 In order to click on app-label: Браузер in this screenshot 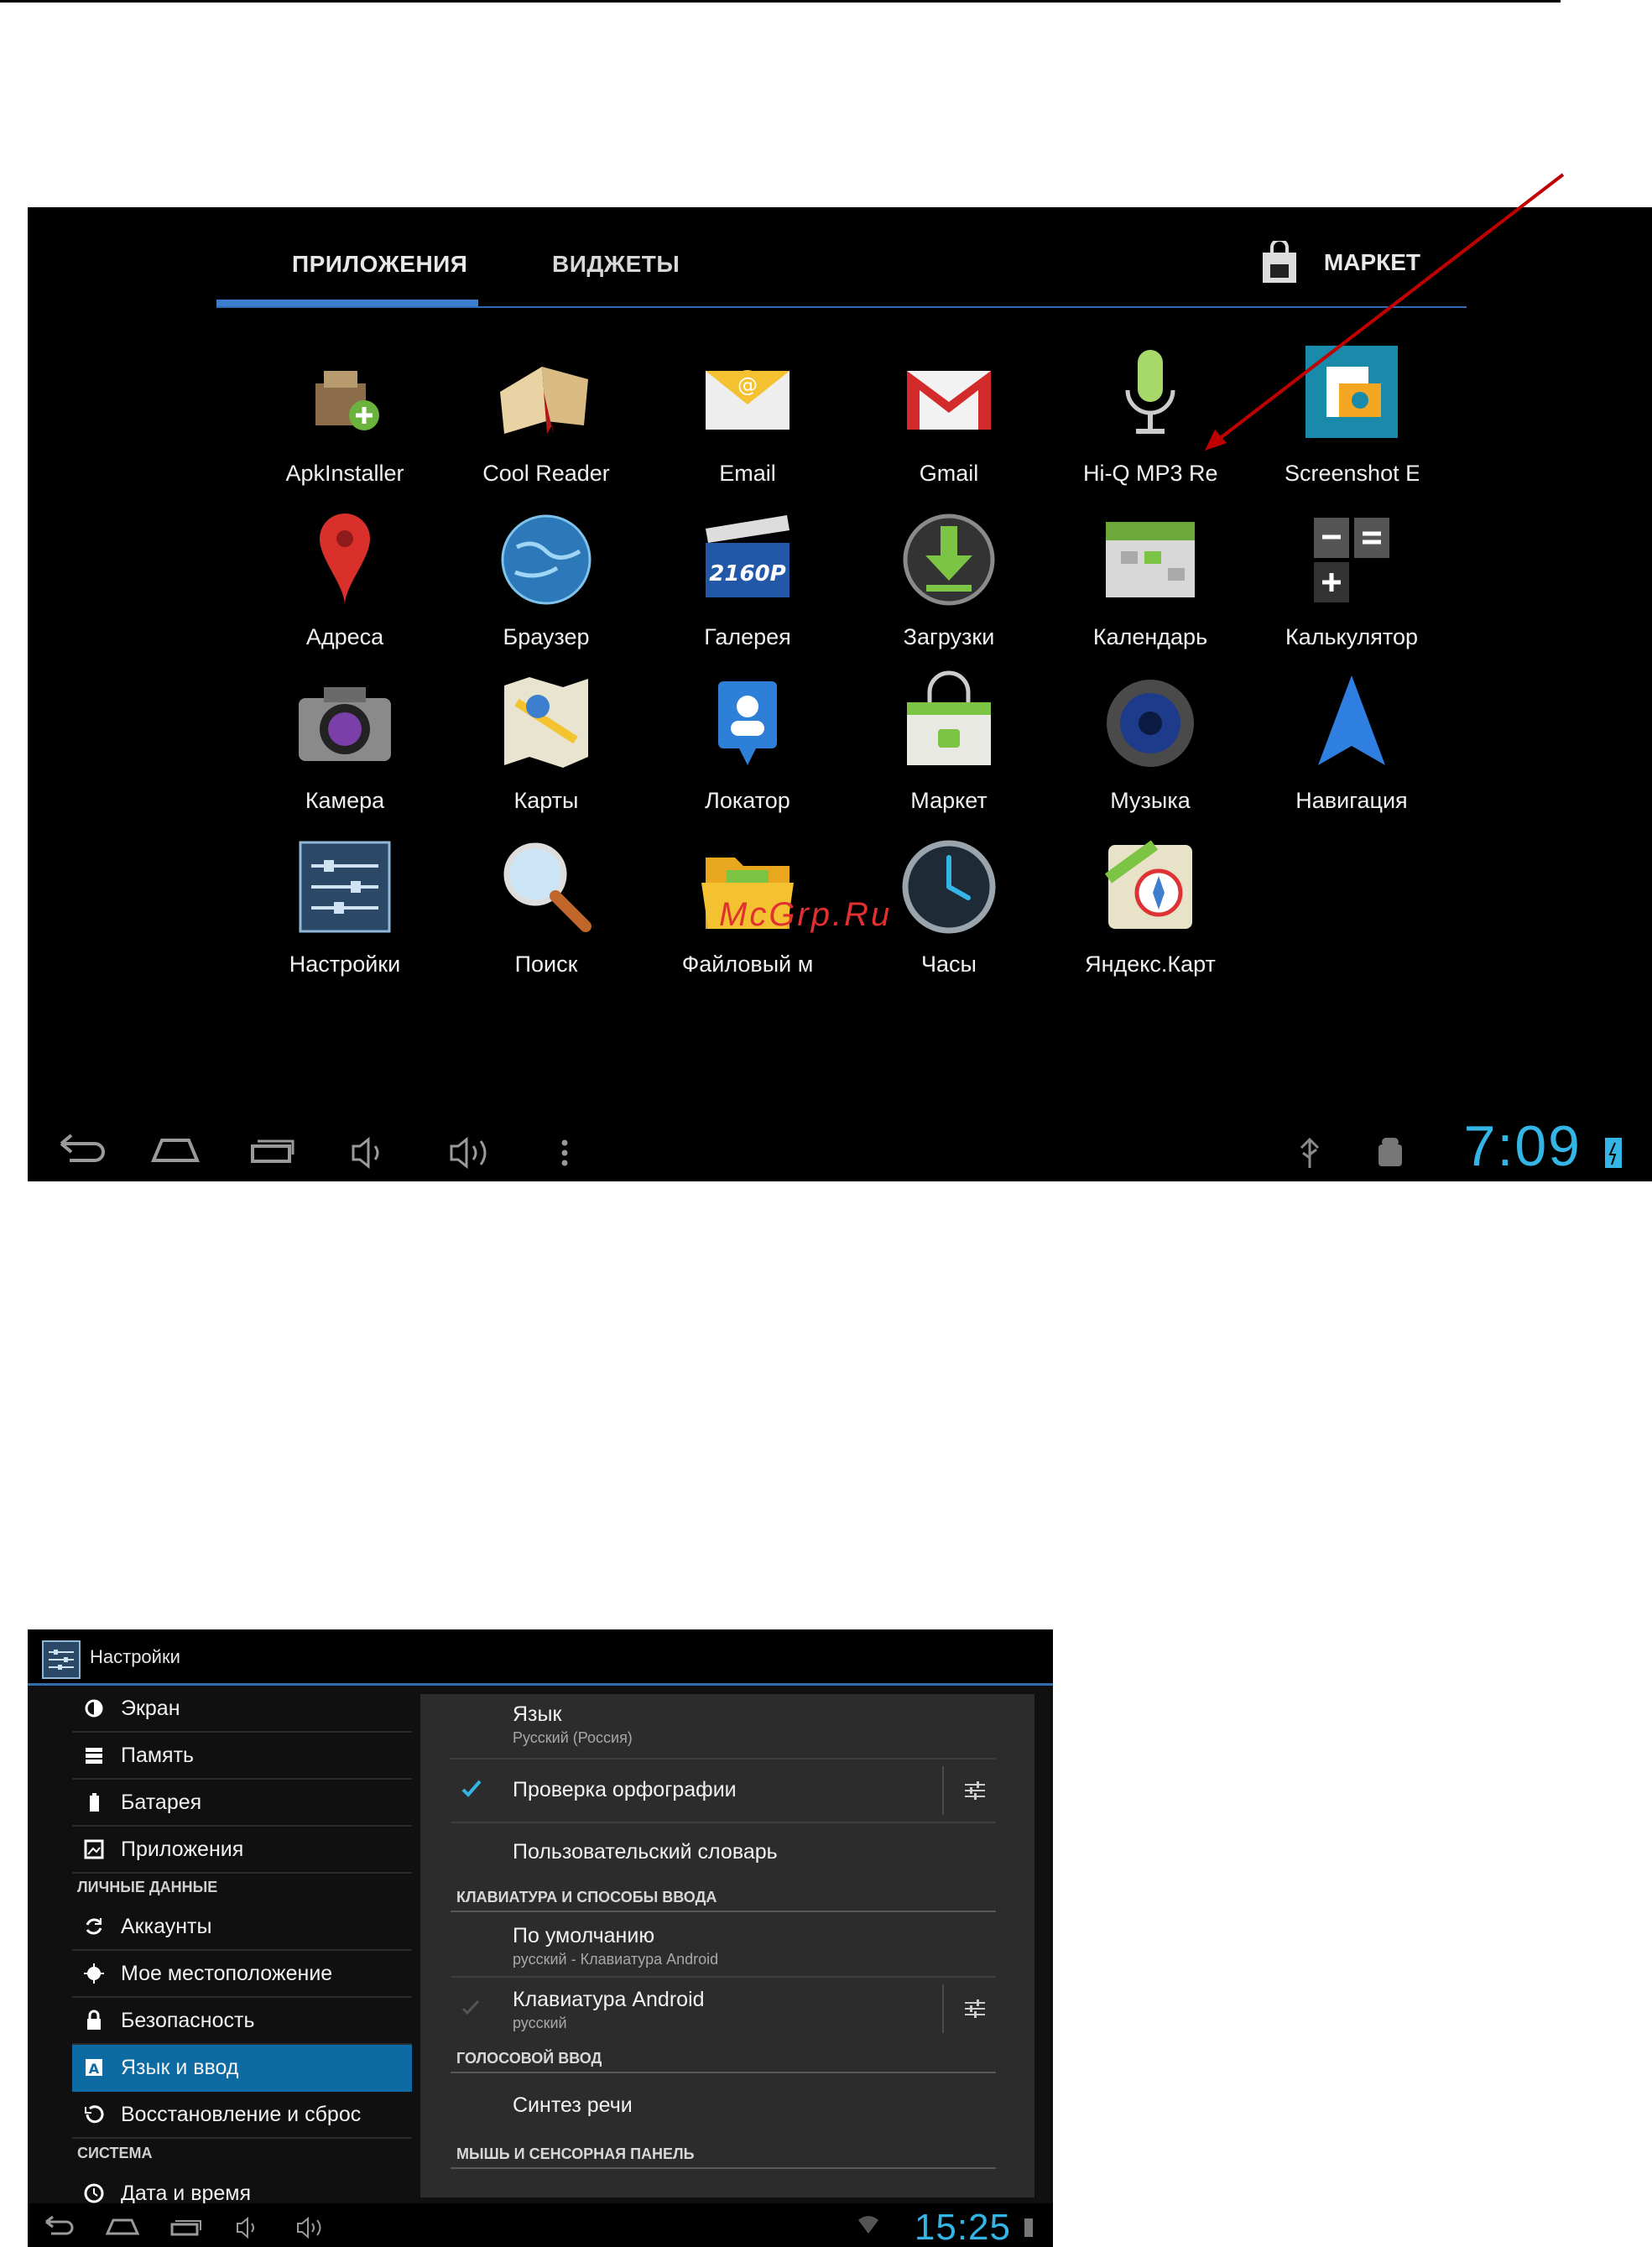, I will do `click(546, 636)`.